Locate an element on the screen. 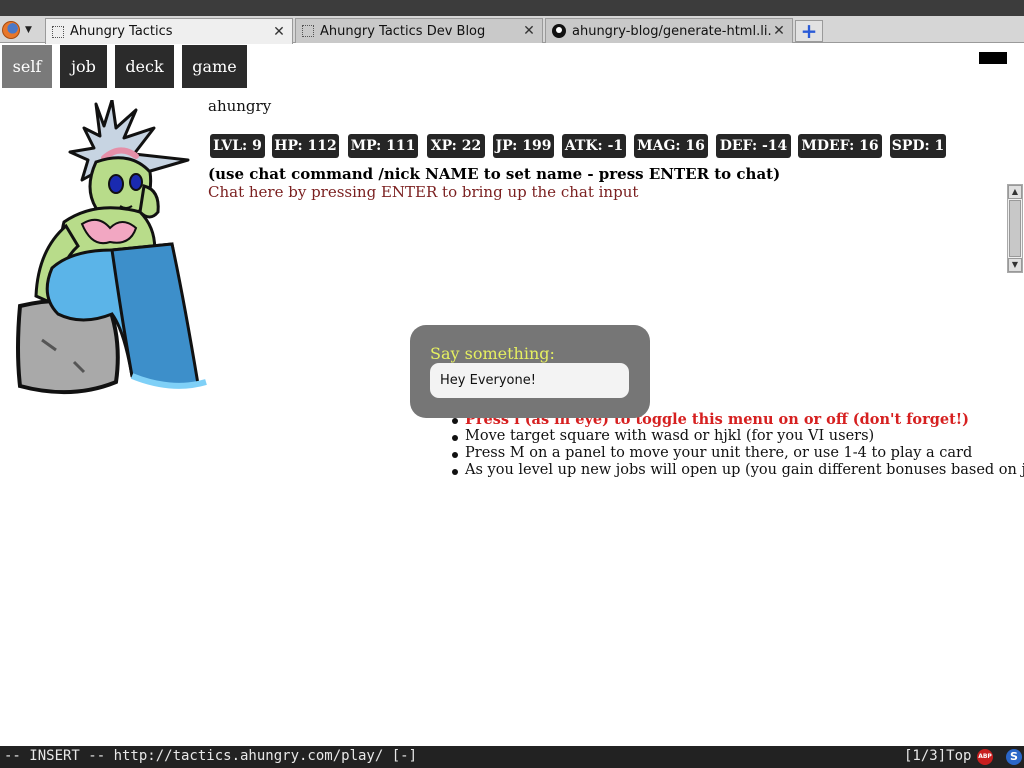 The image size is (1024, 768). browser-tab-dev-blog: Ahungry Tactics Dev Blog ✕ is located at coordinates (419, 30).